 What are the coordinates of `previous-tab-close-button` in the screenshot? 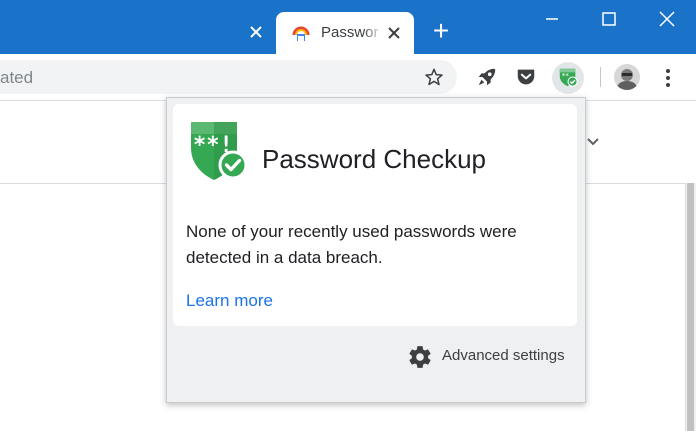 It's located at (256, 32).